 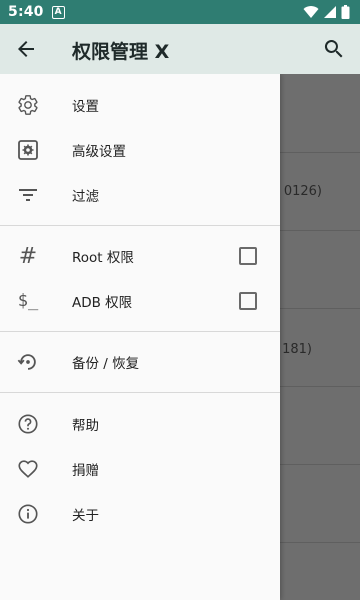 What do you see at coordinates (28, 301) in the screenshot?
I see `shell-icon: $_` at bounding box center [28, 301].